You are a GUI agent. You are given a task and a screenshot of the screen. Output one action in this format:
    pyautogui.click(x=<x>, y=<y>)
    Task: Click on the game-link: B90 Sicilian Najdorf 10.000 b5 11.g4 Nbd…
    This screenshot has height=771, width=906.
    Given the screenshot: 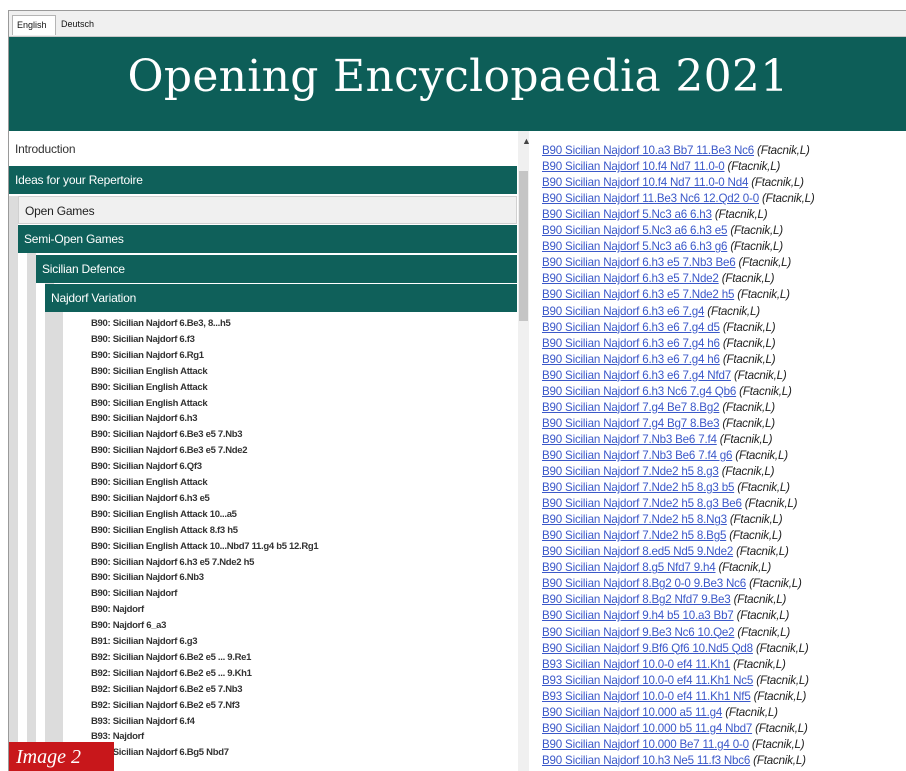 What is the action you would take?
    pyautogui.click(x=647, y=728)
    